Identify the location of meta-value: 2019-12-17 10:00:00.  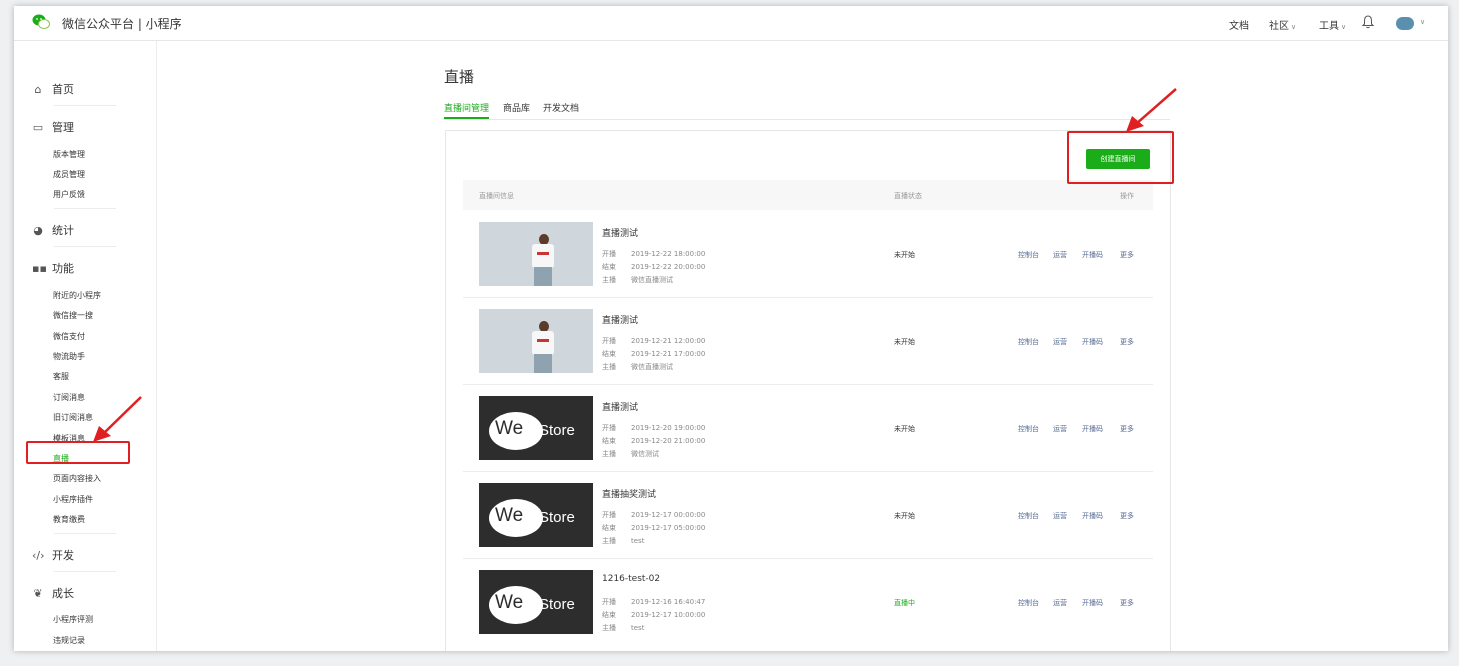
(668, 615).